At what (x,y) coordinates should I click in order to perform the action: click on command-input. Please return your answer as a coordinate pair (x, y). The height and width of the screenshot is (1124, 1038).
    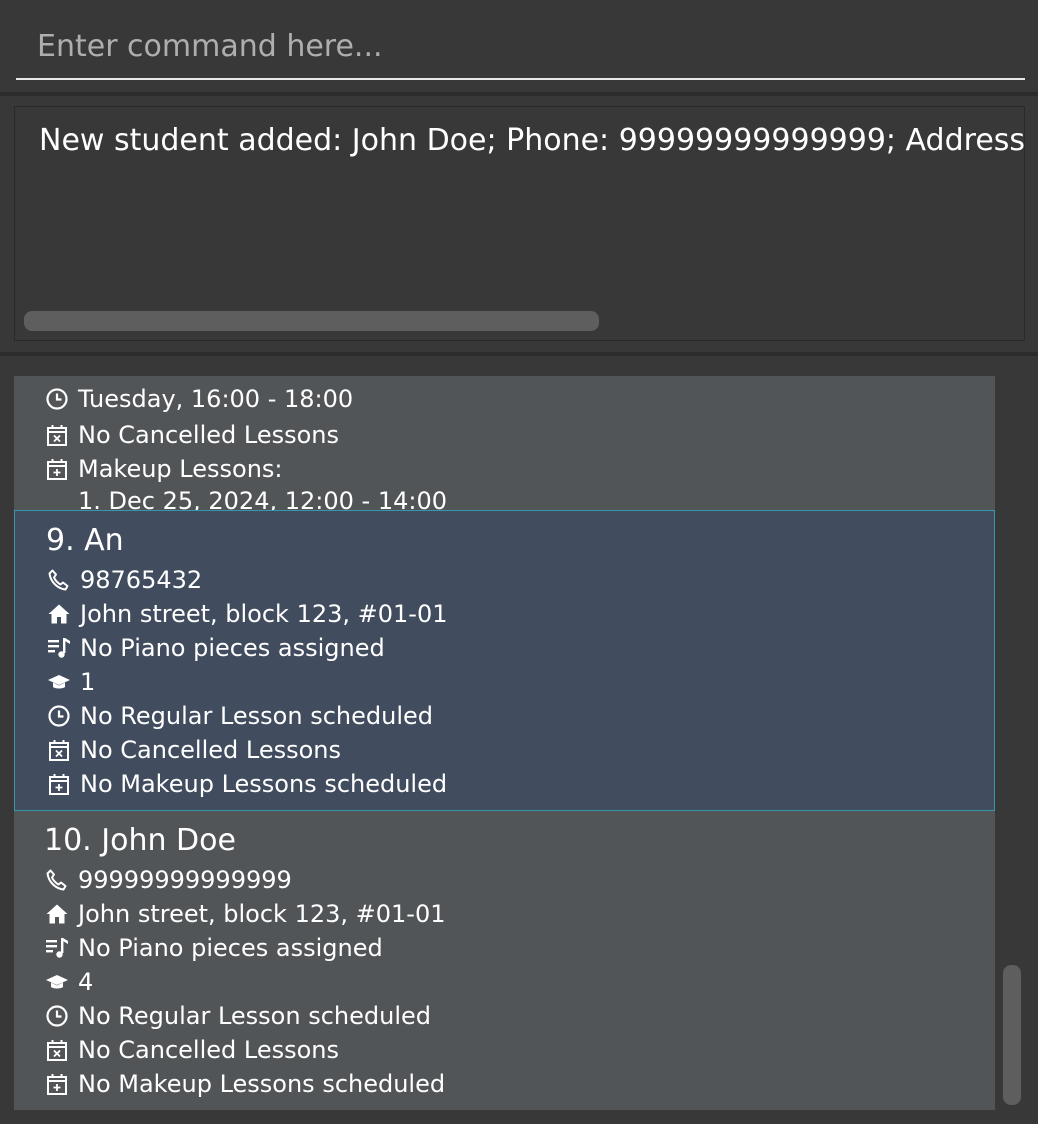
    Looking at the image, I should click on (520, 47).